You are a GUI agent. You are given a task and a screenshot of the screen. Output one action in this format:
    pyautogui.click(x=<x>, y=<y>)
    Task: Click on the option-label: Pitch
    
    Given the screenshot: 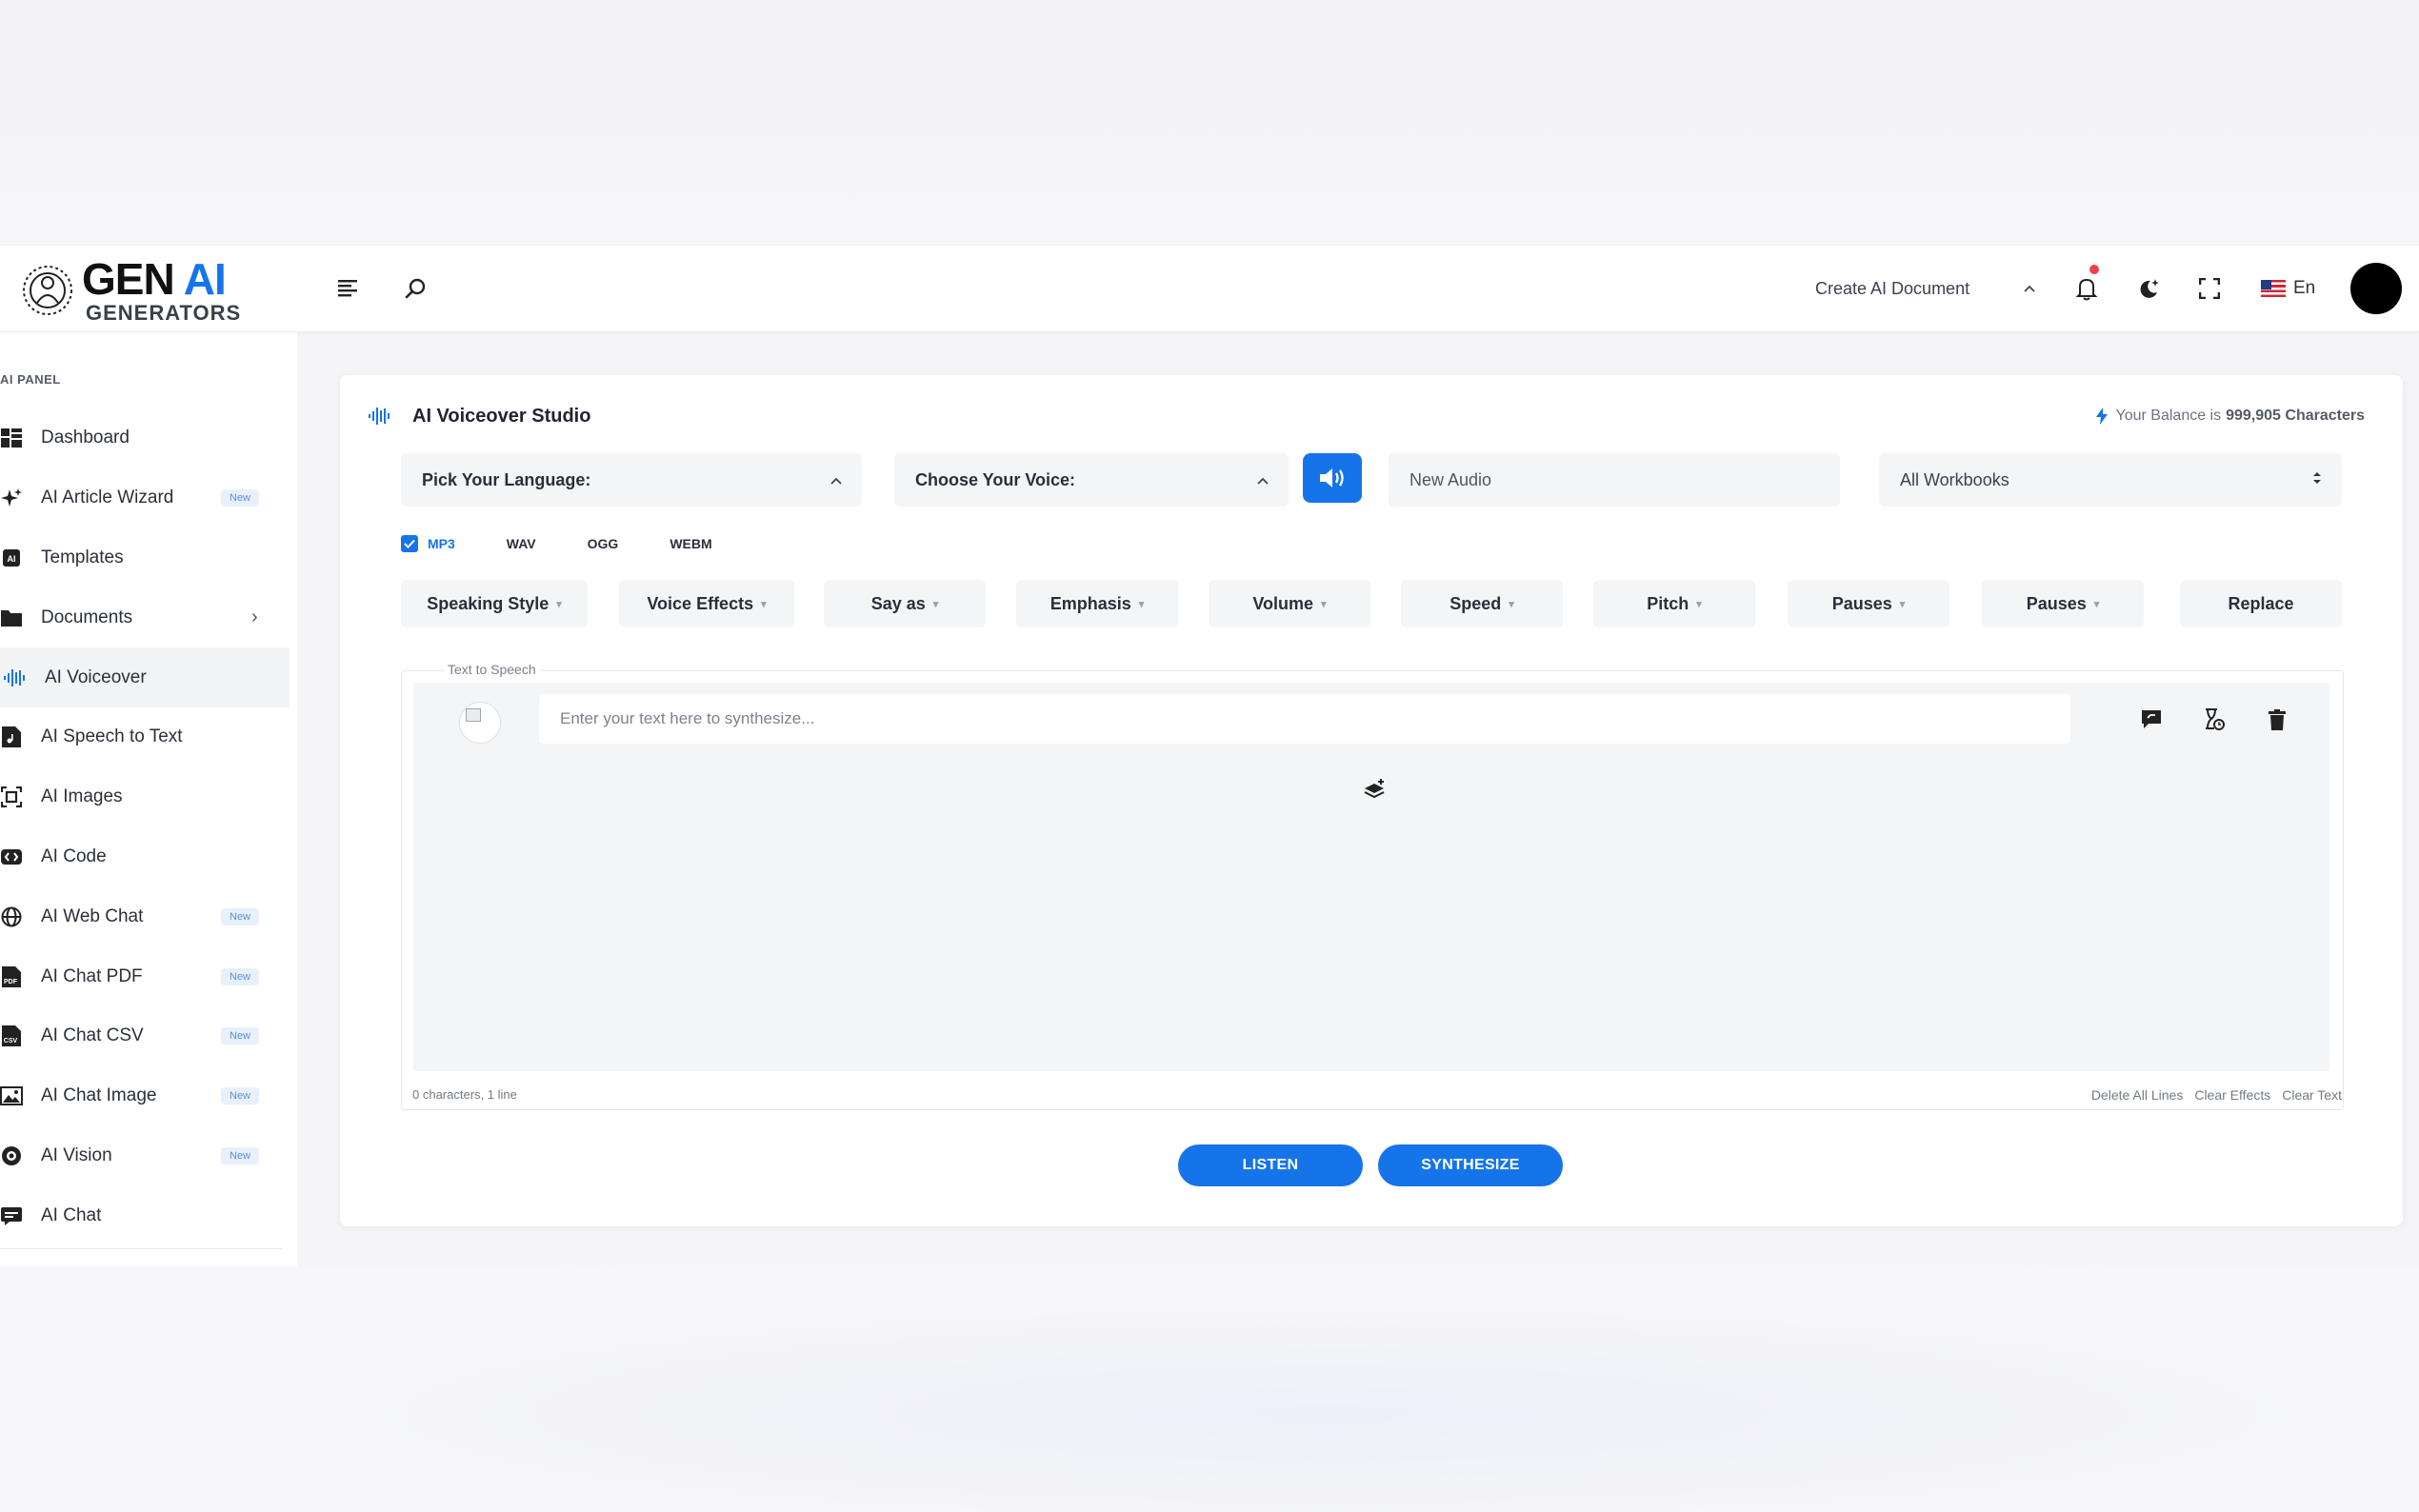 What is the action you would take?
    pyautogui.click(x=1668, y=603)
    